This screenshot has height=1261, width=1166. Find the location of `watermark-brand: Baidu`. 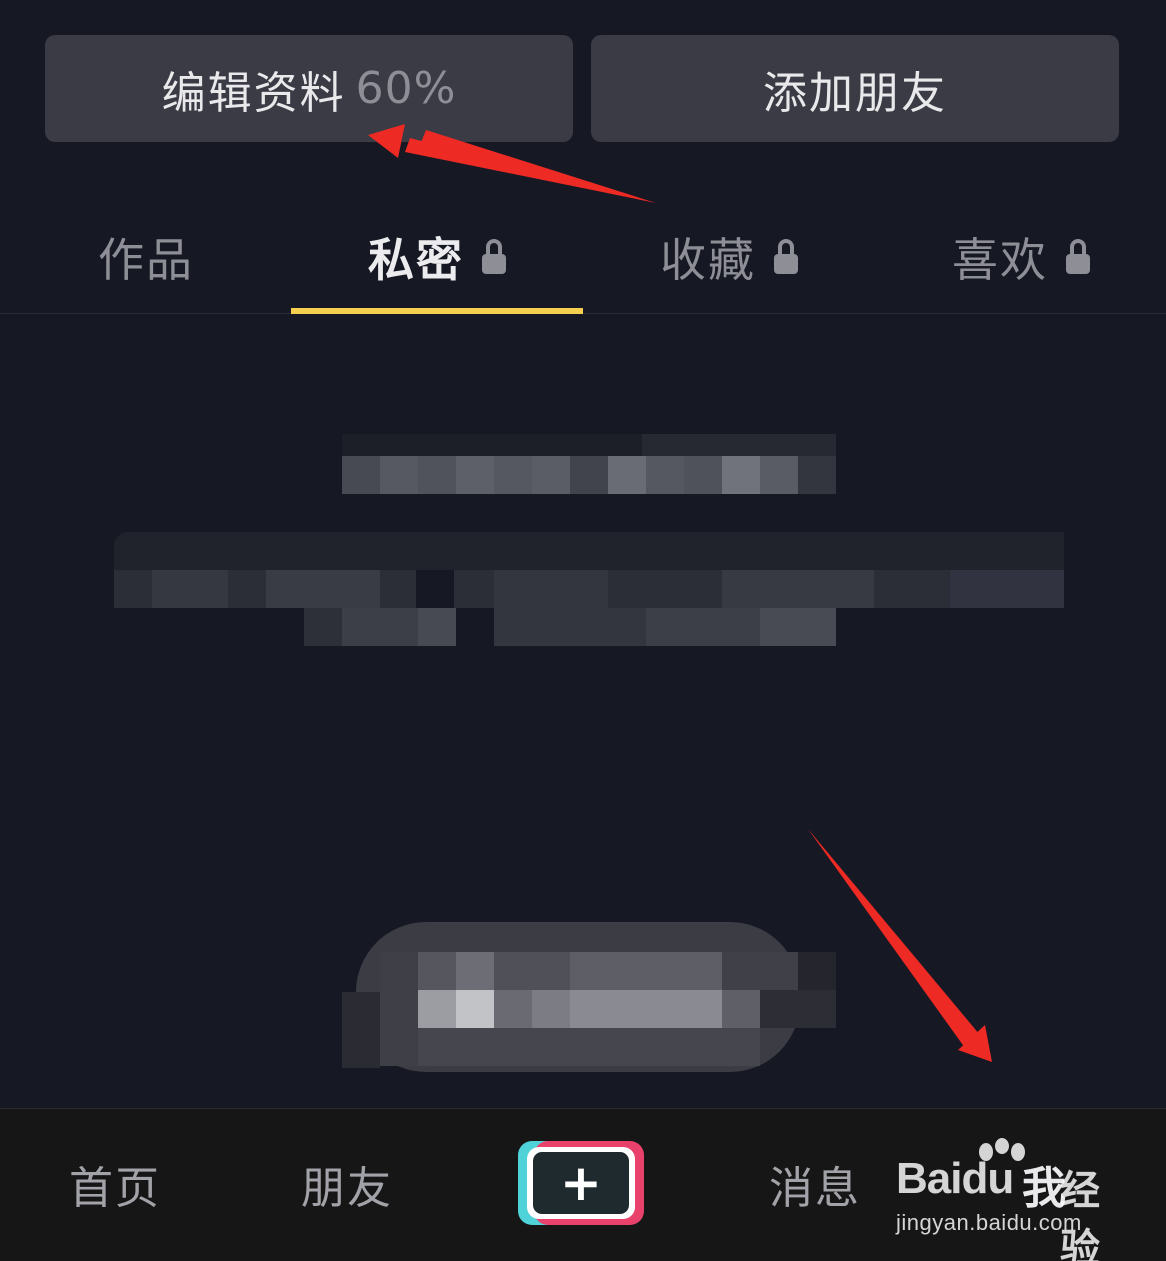

watermark-brand: Baidu is located at coordinates (955, 1179).